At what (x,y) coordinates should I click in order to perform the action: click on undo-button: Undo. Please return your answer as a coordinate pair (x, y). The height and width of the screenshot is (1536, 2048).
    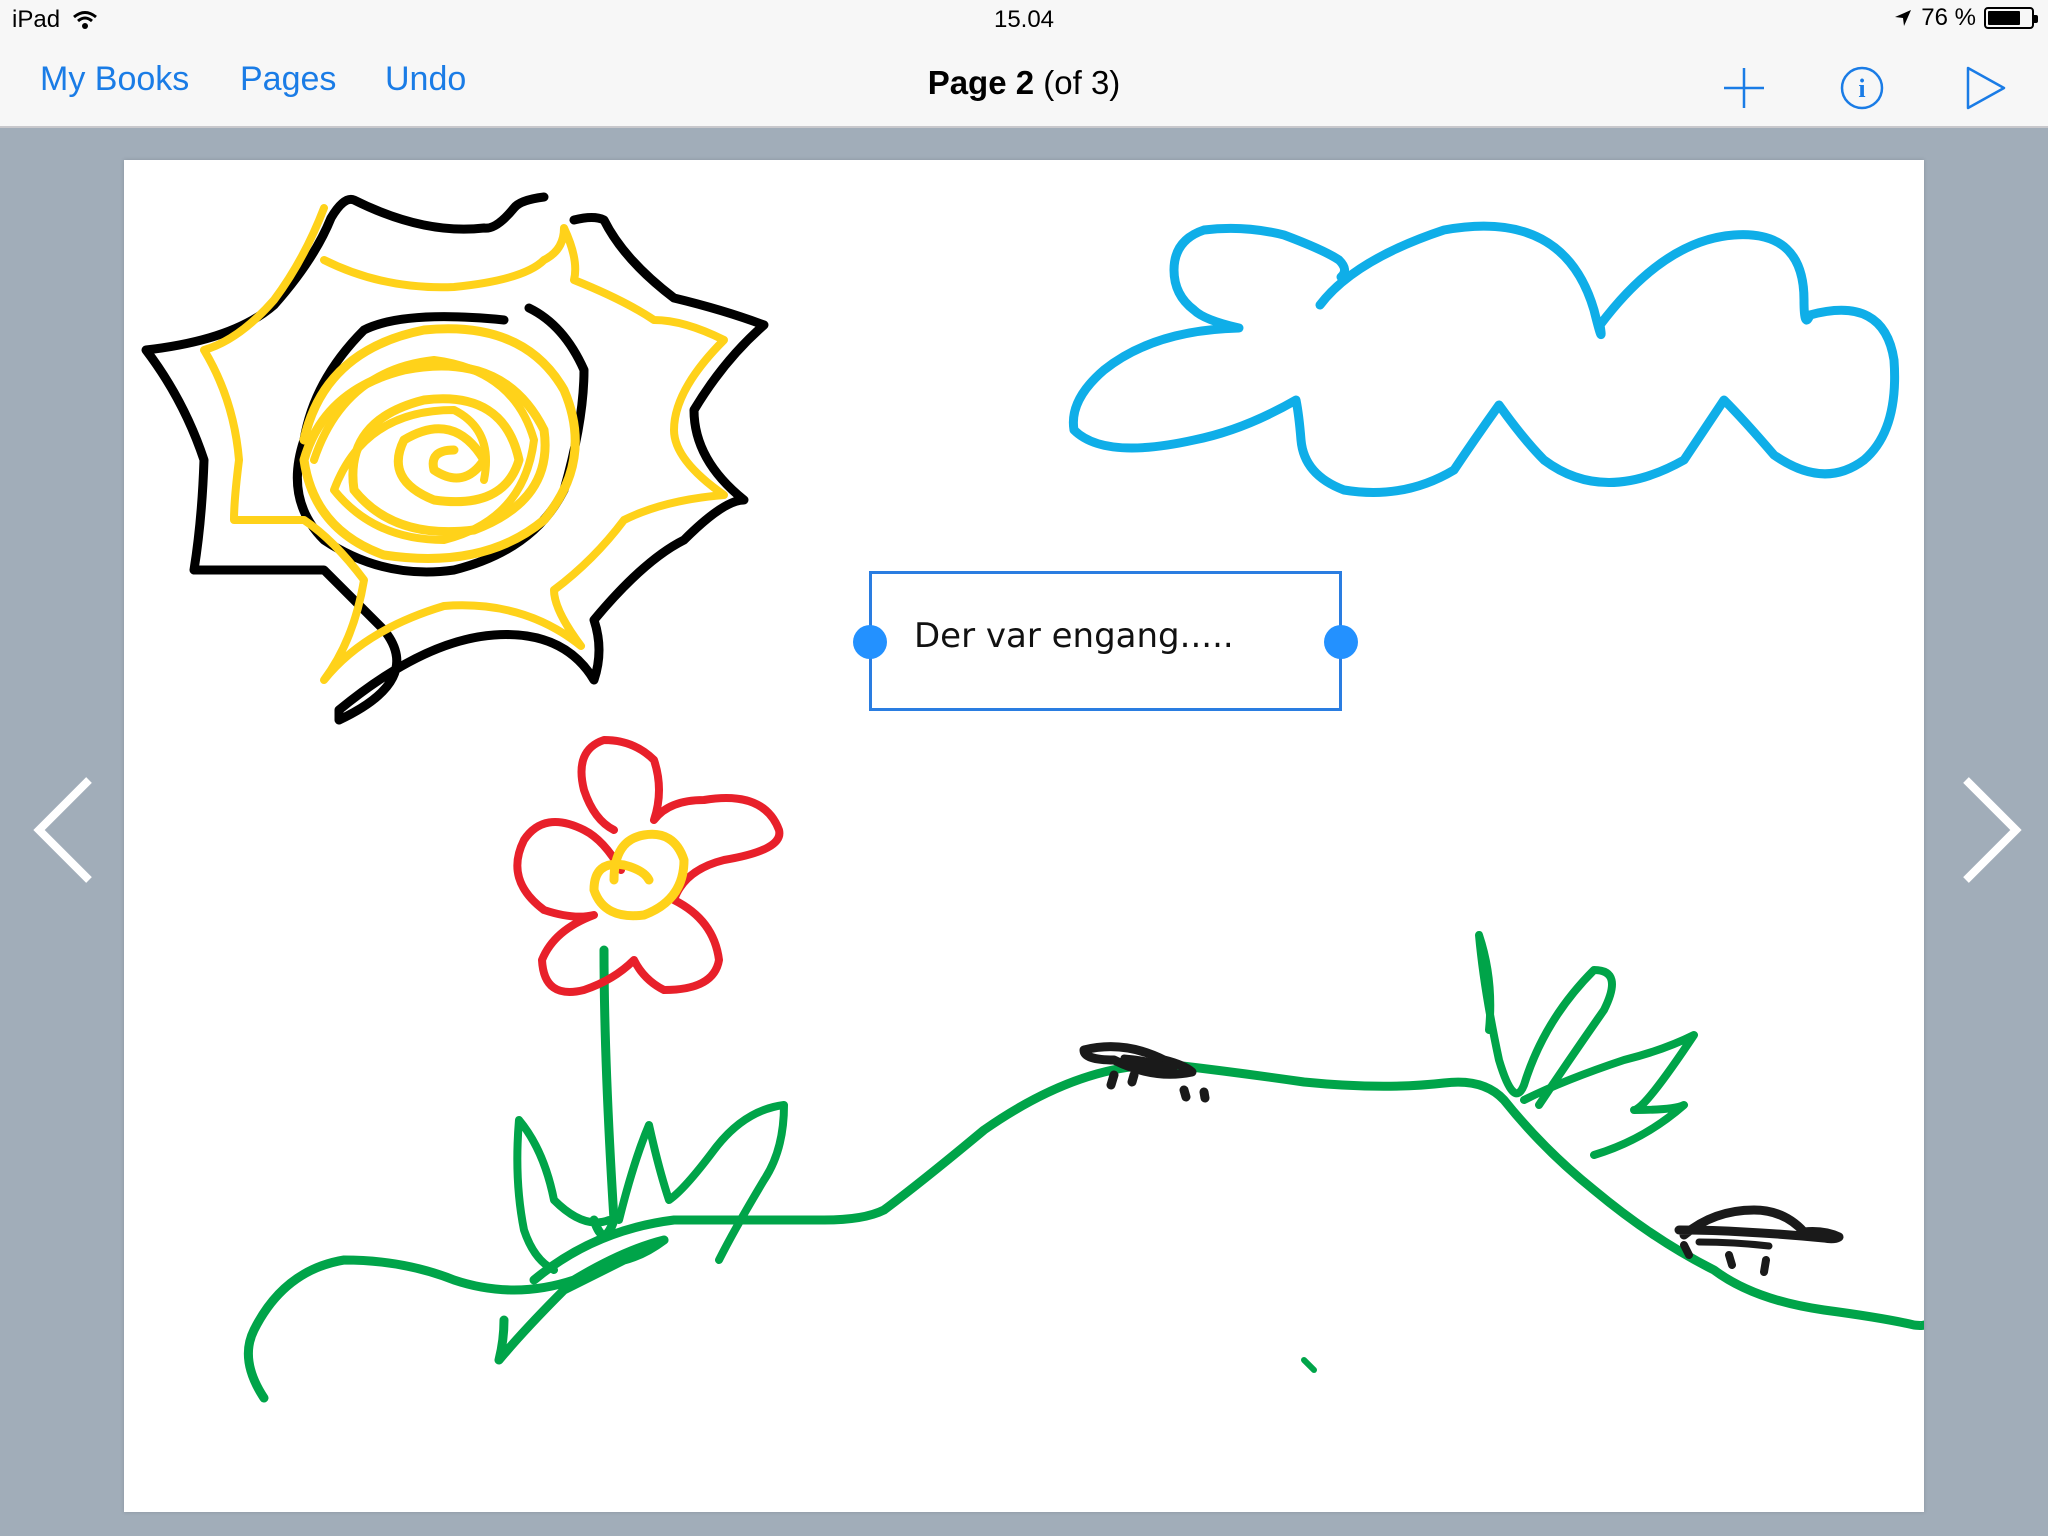
    Looking at the image, I should click on (425, 79).